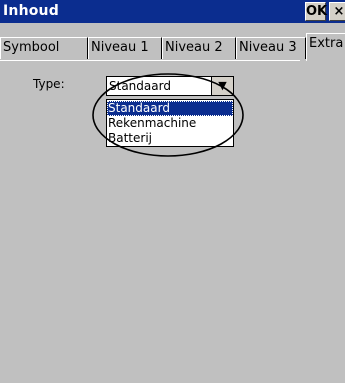 Image resolution: width=345 pixels, height=383 pixels. What do you see at coordinates (271, 48) in the screenshot?
I see `tab-niveau-3: Niveau 3` at bounding box center [271, 48].